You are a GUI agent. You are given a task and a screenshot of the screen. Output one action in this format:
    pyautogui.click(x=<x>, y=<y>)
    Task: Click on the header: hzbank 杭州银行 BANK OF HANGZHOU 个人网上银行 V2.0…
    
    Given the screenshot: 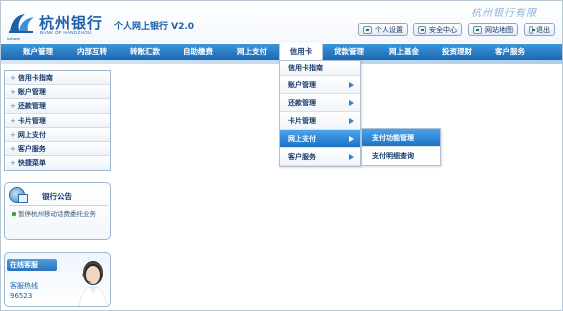 What is the action you would take?
    pyautogui.click(x=281, y=22)
    